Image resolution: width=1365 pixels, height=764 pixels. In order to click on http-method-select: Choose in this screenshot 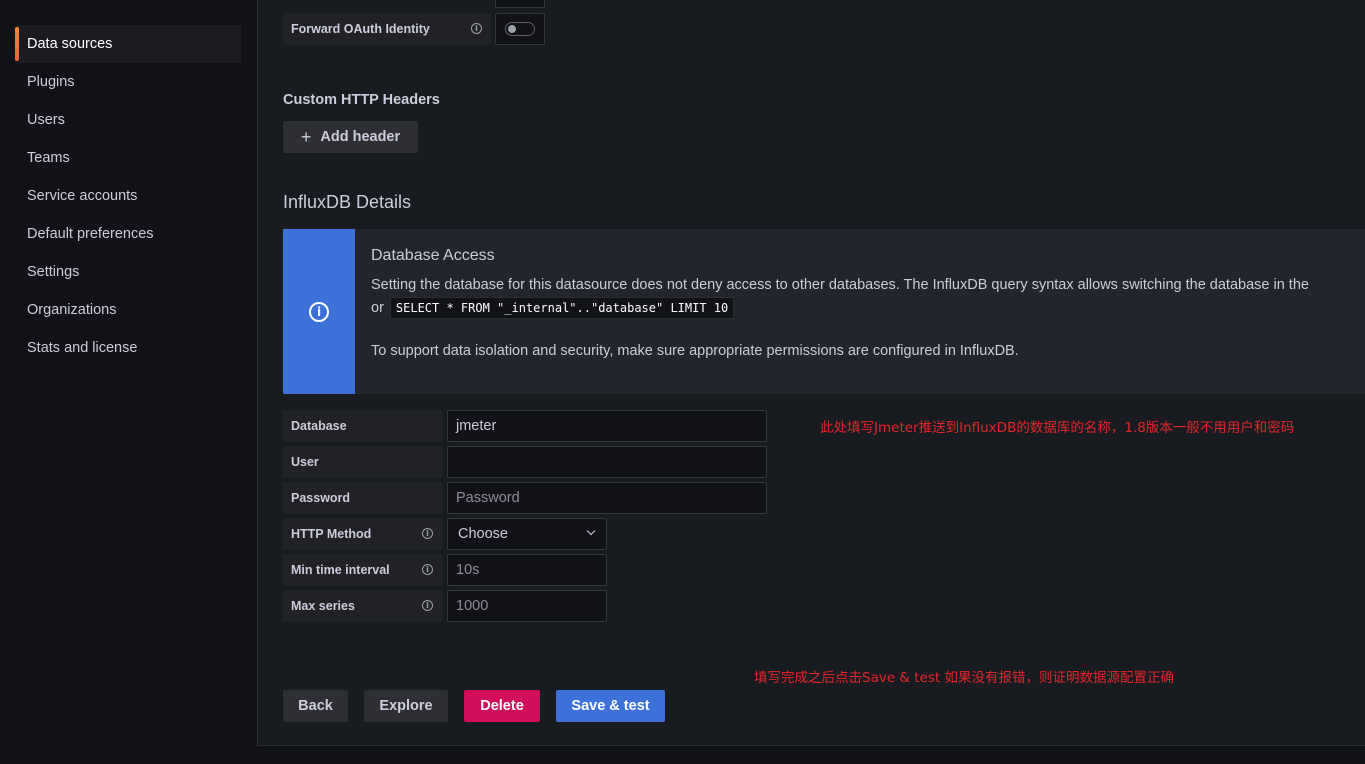, I will do `click(527, 534)`.